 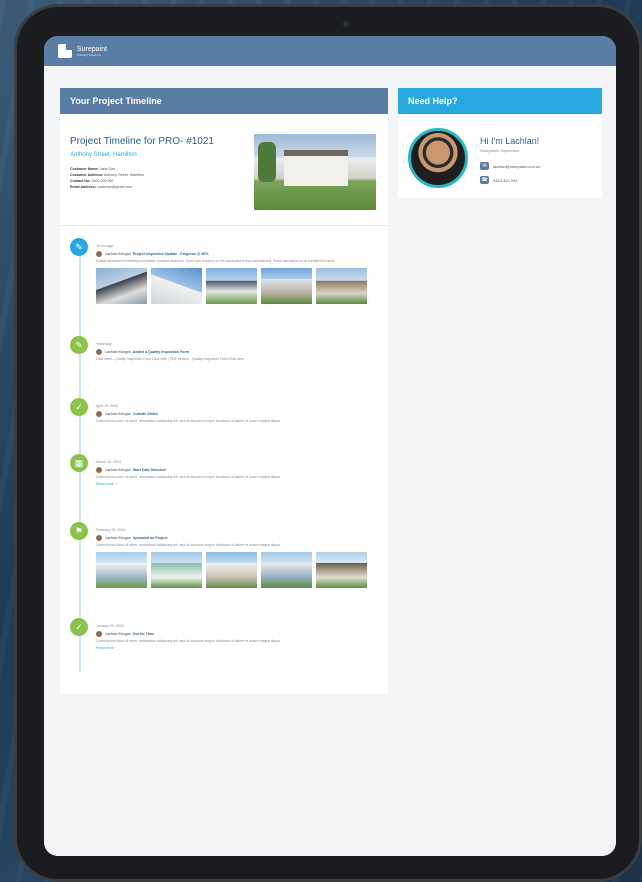 What do you see at coordinates (102, 181) in the screenshot?
I see `info-value: 0400 000 000` at bounding box center [102, 181].